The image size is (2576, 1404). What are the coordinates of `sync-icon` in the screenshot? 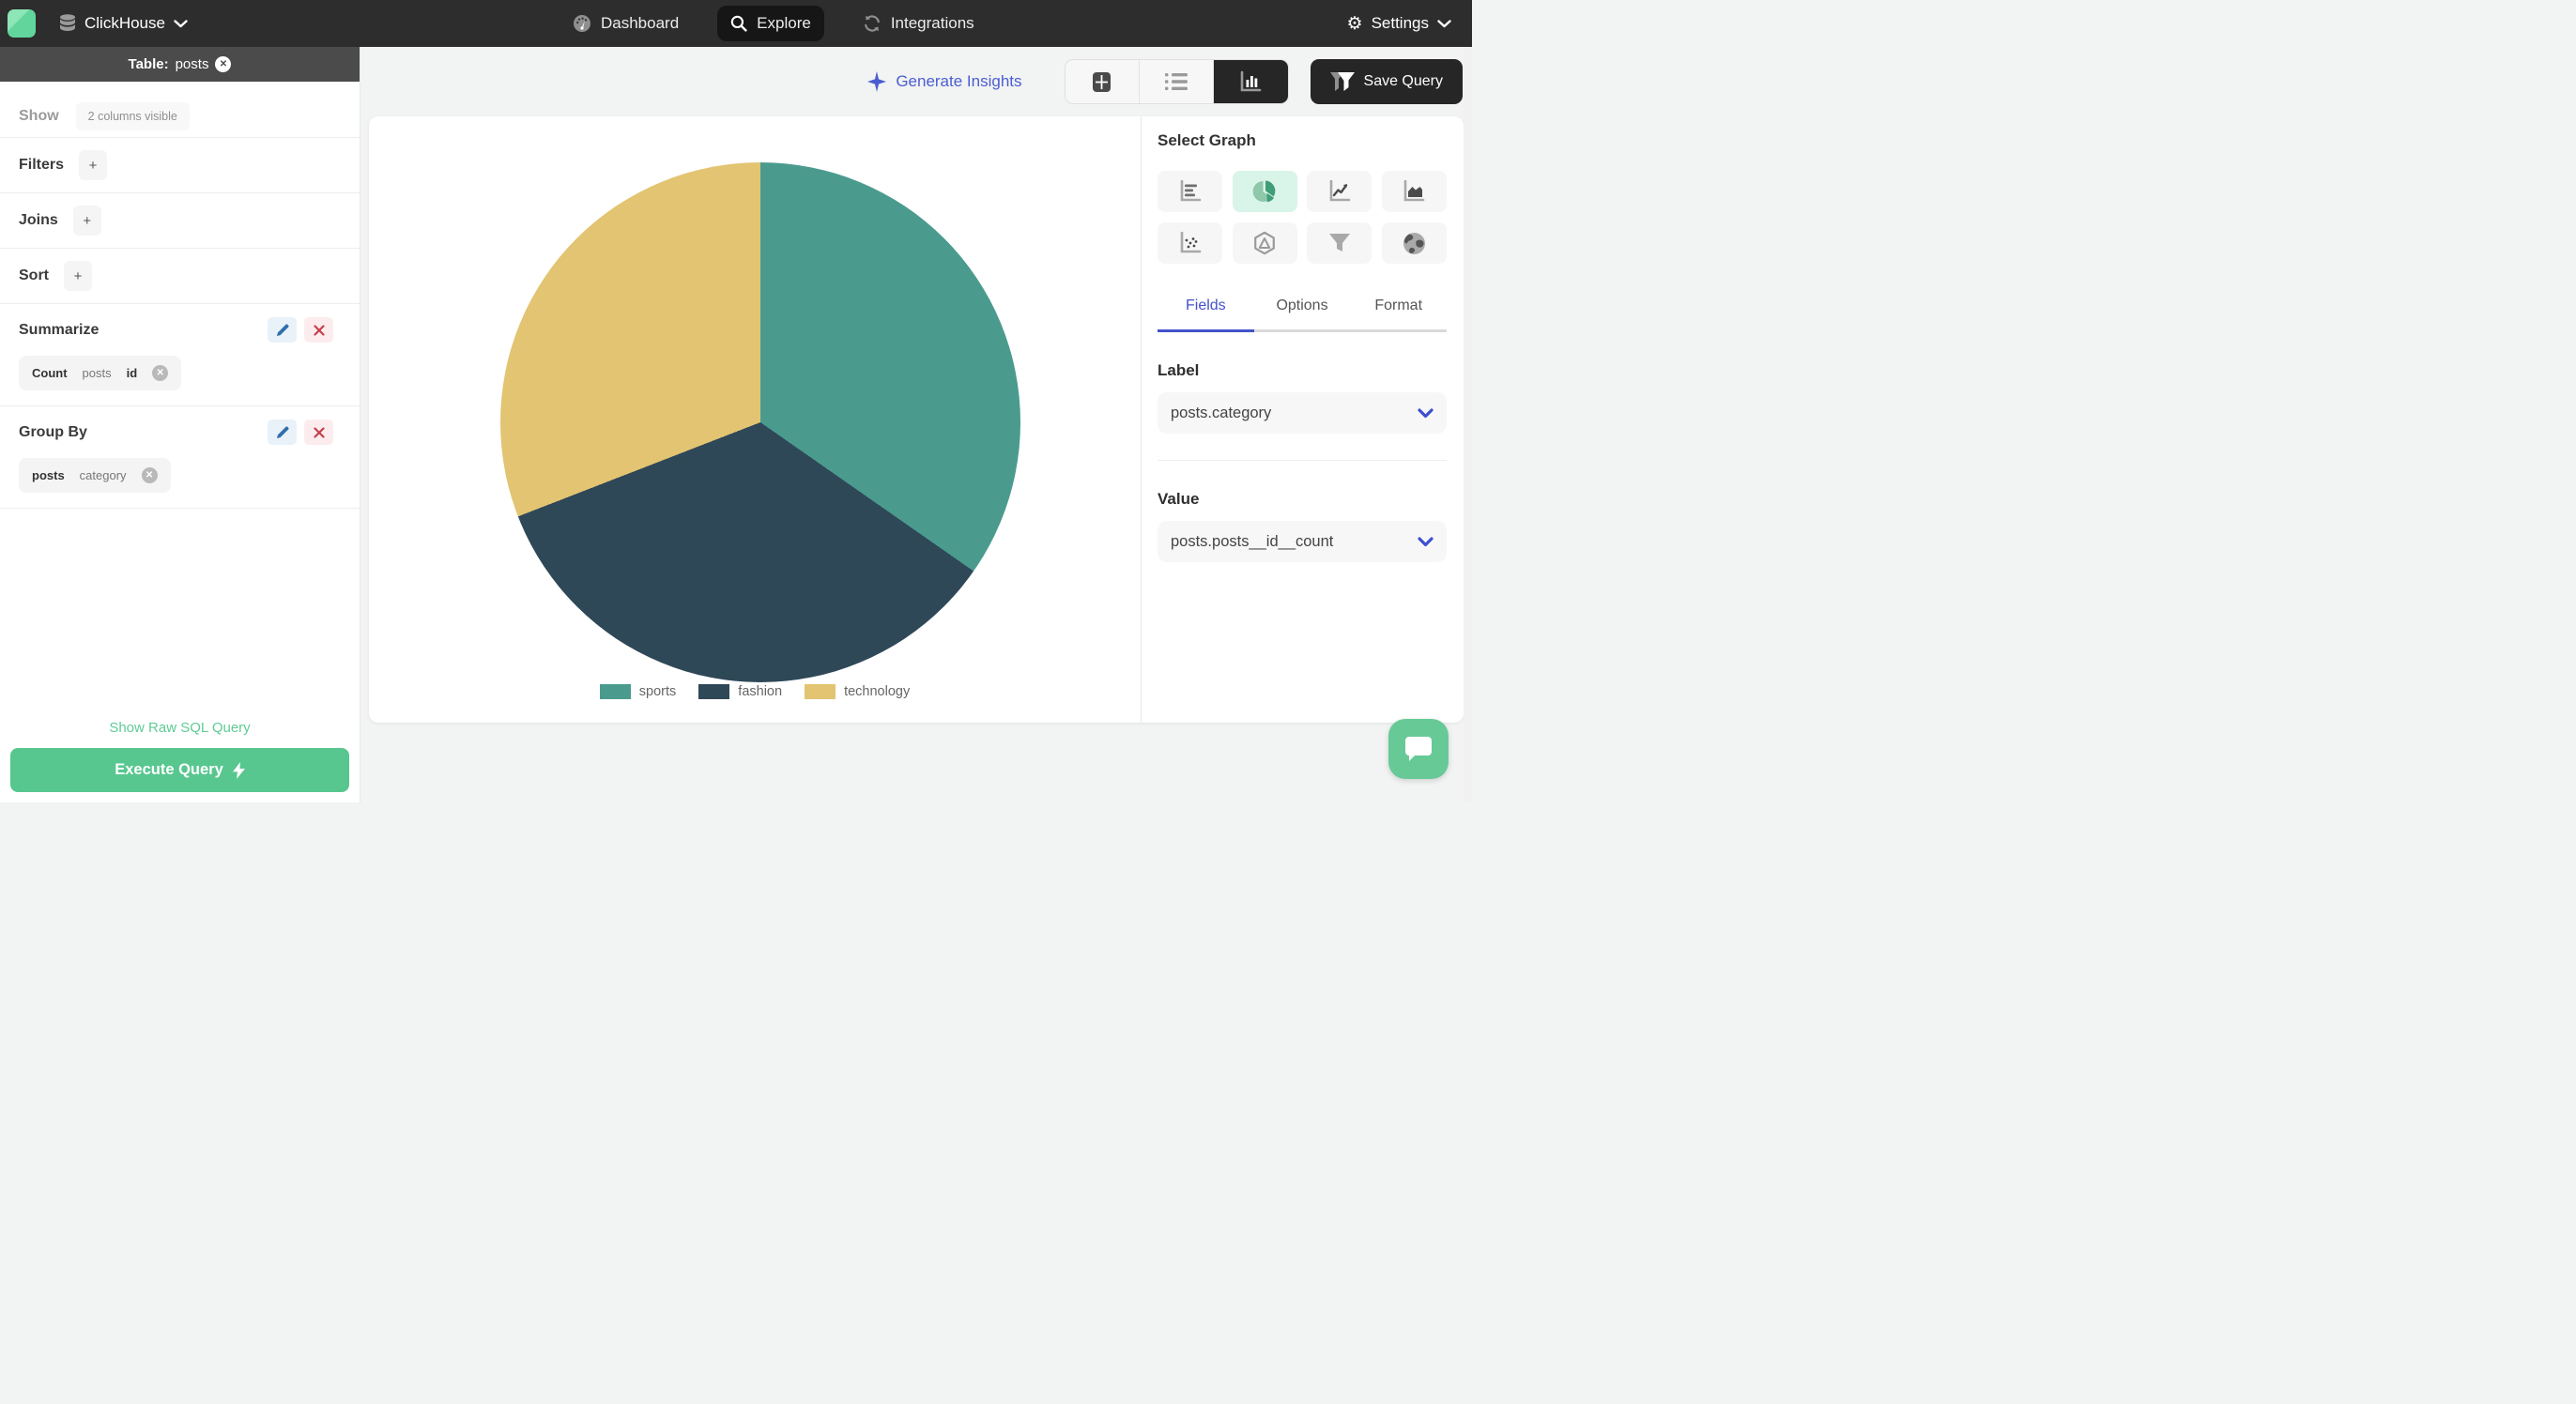 It's located at (873, 23).